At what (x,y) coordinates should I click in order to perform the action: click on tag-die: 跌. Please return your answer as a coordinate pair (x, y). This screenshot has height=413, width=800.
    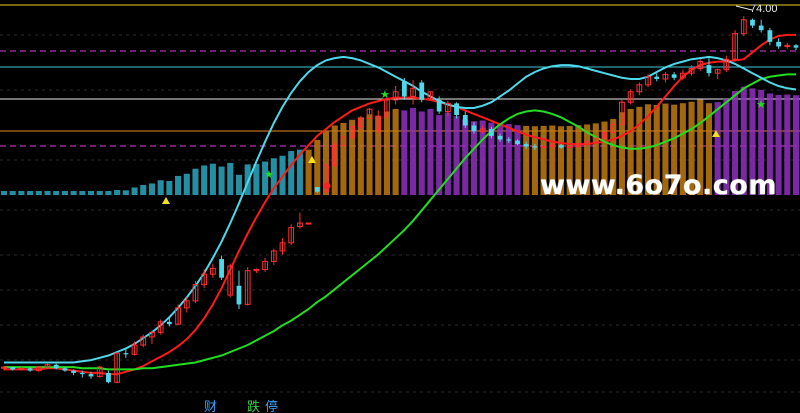
    Looking at the image, I should click on (254, 406).